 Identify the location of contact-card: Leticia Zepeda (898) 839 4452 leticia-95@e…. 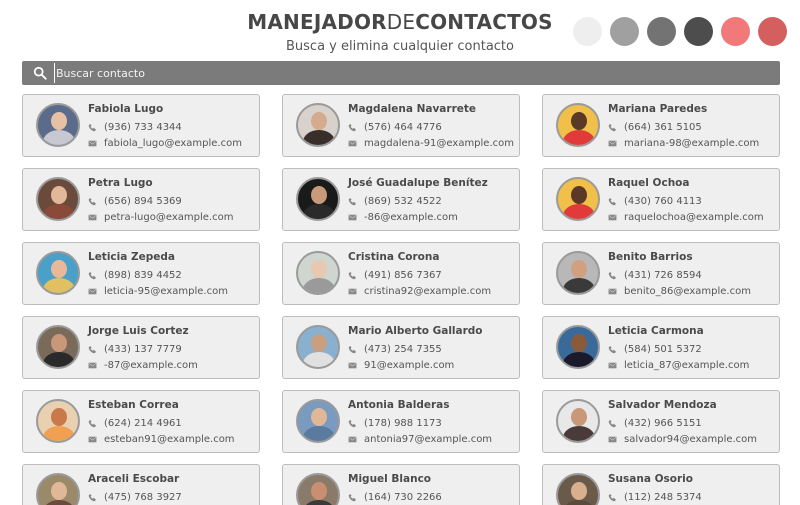
(141, 273).